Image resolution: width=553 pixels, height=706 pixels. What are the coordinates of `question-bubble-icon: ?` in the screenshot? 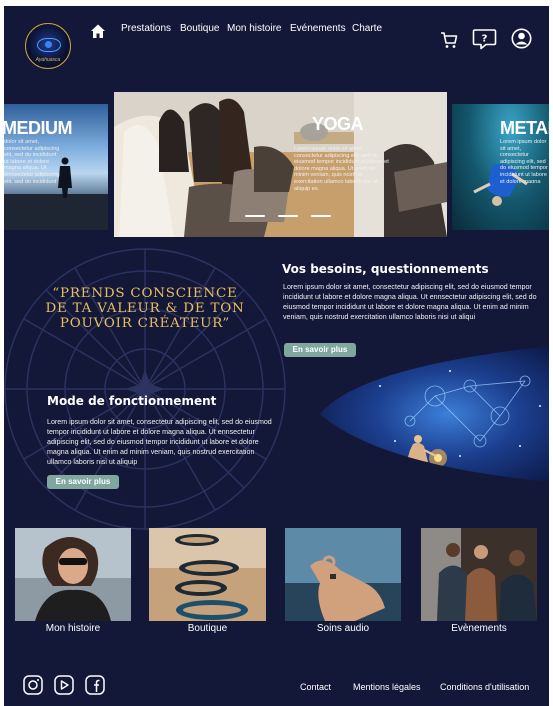 It's located at (484, 39).